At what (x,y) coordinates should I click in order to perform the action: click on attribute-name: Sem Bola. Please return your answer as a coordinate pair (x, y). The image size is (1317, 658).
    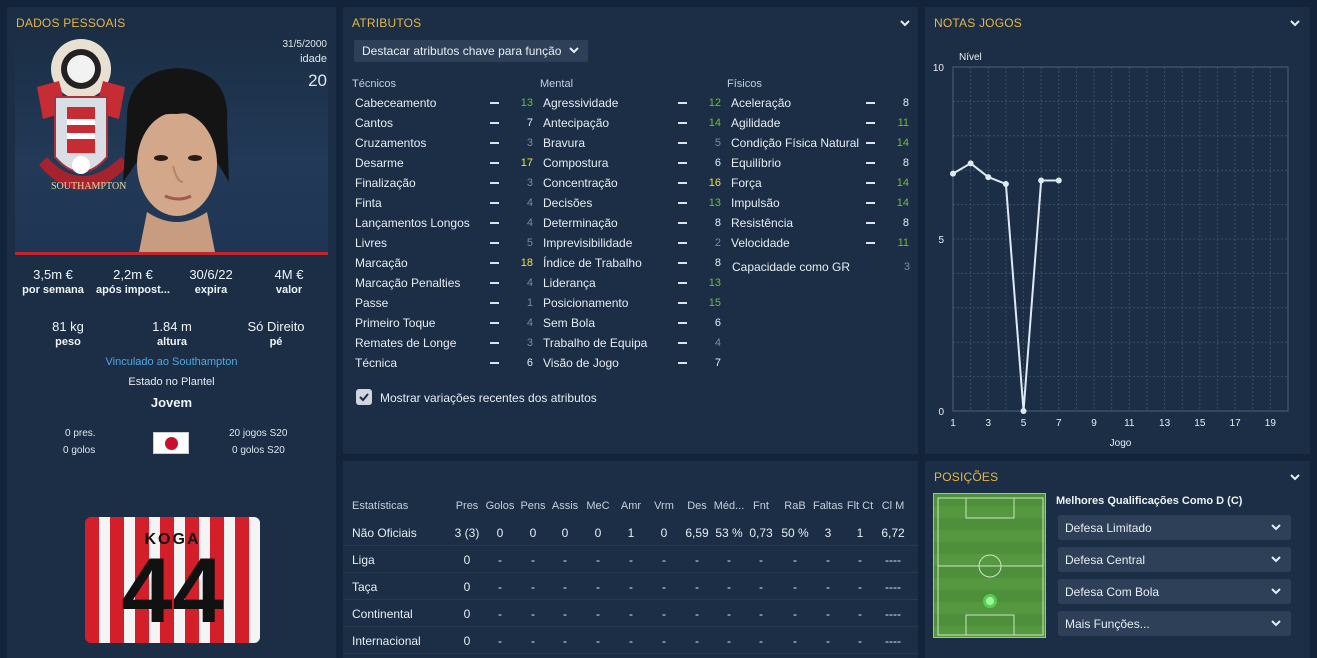
    Looking at the image, I should click on (569, 323).